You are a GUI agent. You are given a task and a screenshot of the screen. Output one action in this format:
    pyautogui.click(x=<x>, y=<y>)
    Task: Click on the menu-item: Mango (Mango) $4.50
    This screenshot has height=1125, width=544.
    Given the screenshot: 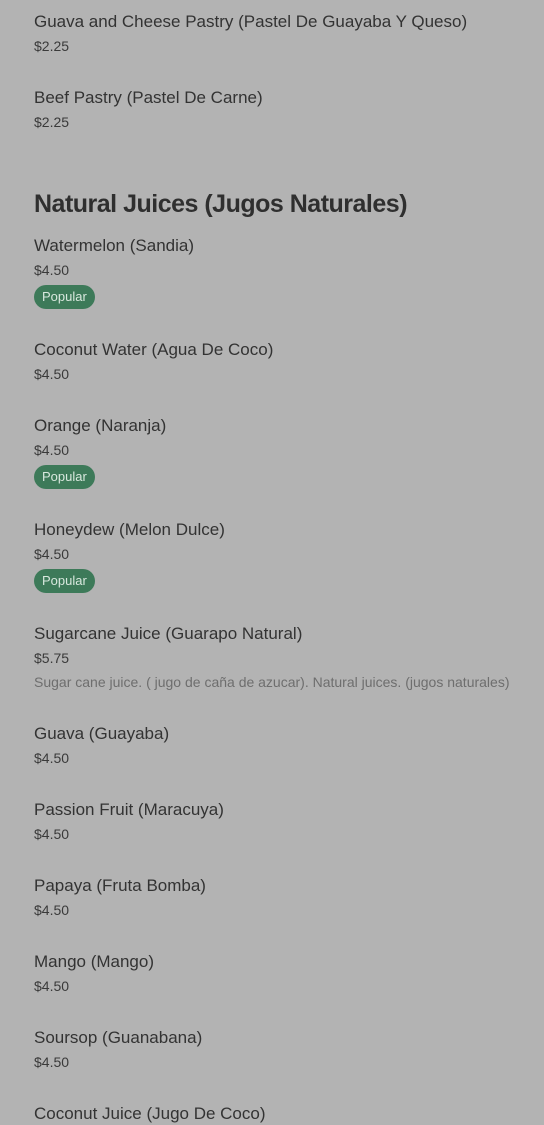 What is the action you would take?
    pyautogui.click(x=284, y=973)
    